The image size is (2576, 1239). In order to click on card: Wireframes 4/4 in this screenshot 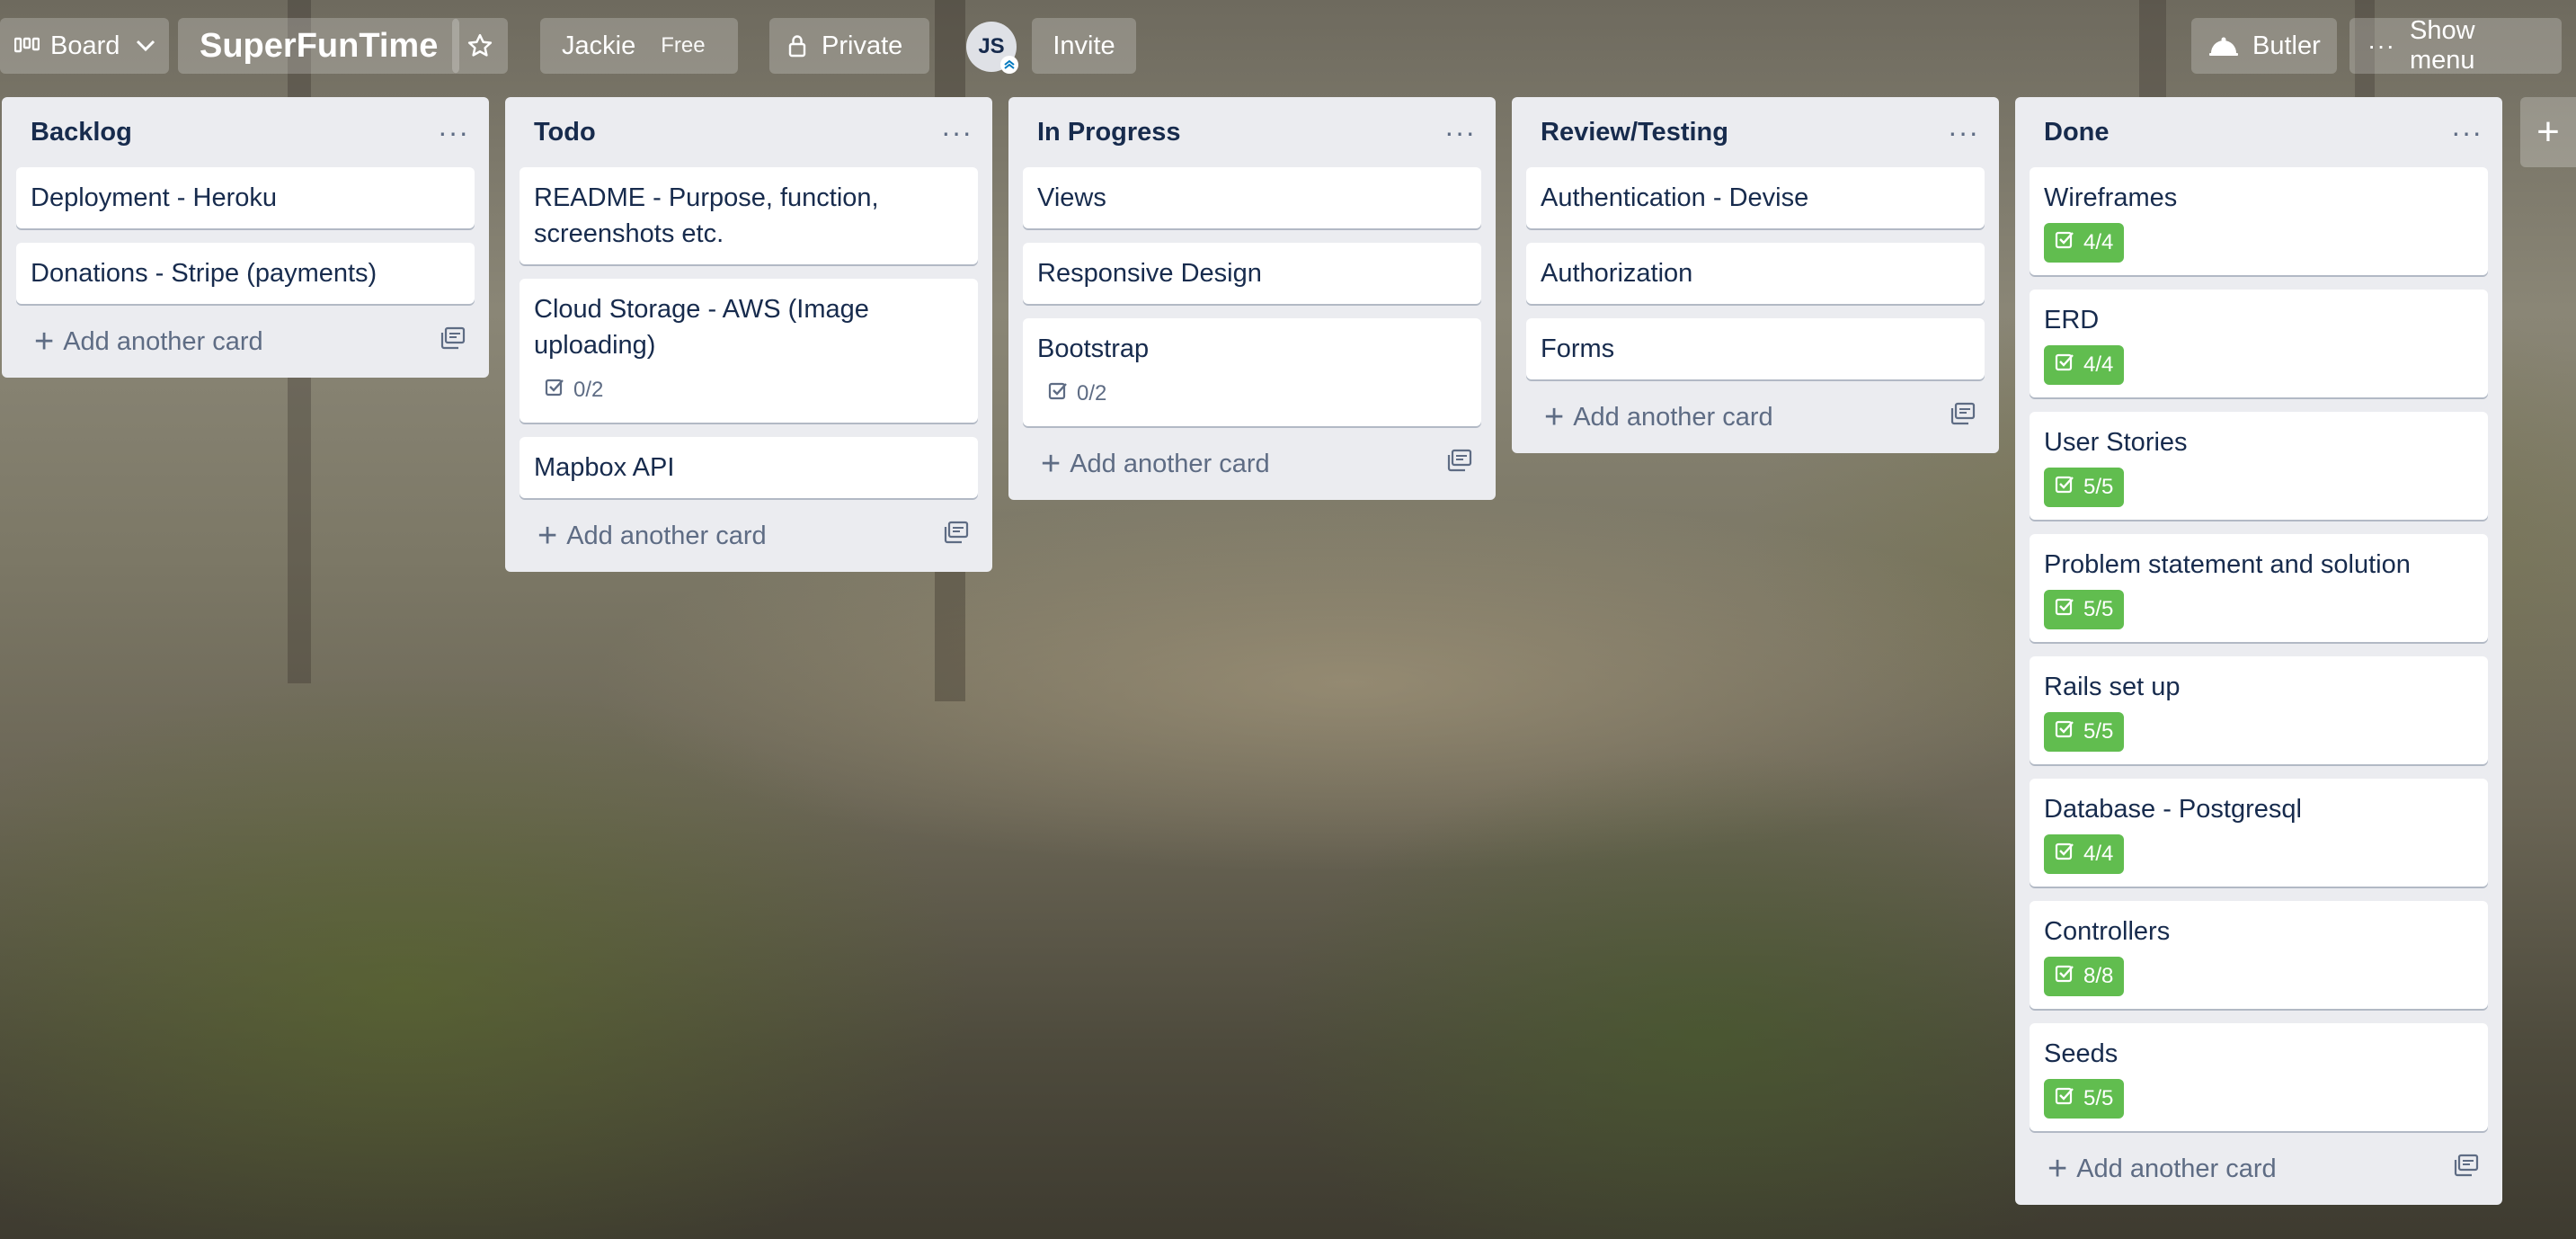, I will do `click(2259, 221)`.